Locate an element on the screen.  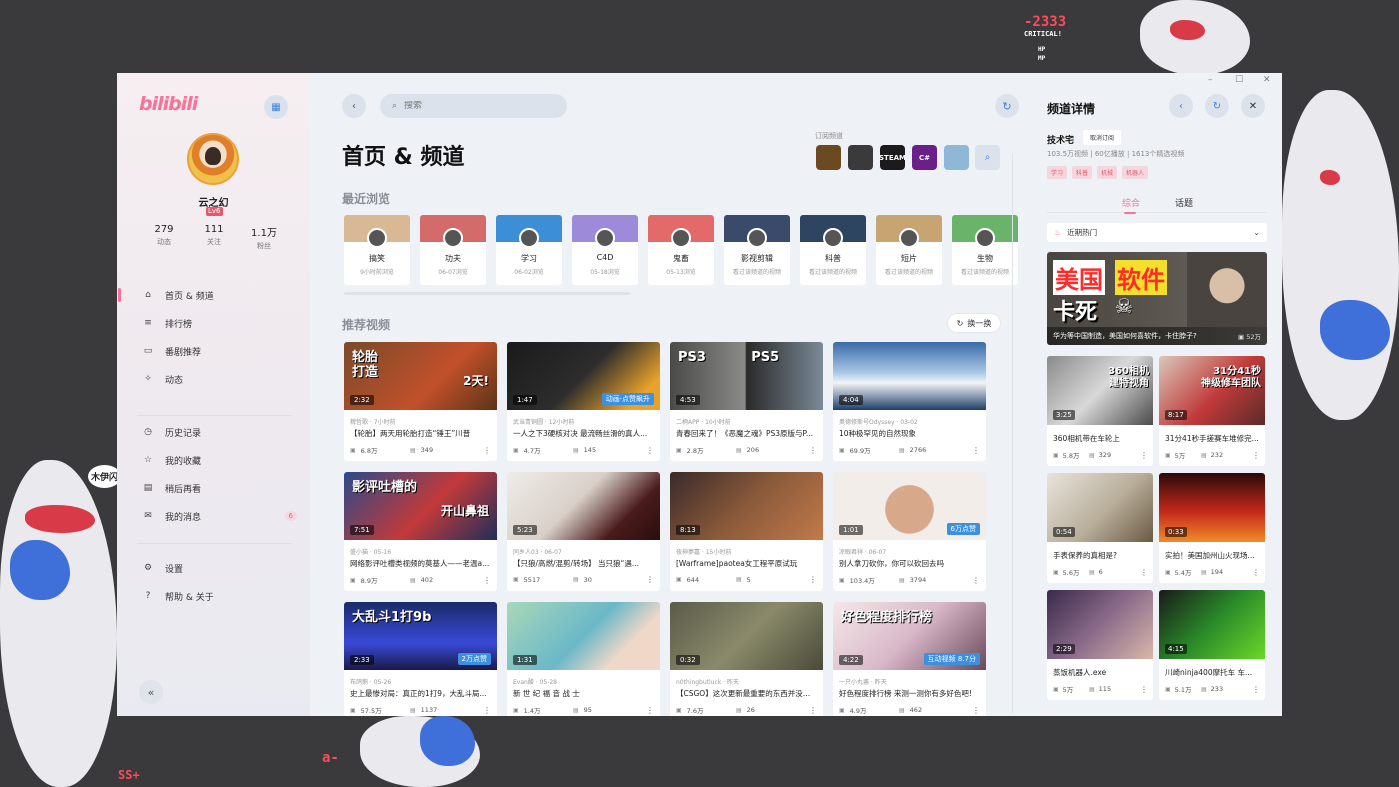
video-views-value: 5.4万 is located at coordinates (1183, 573).